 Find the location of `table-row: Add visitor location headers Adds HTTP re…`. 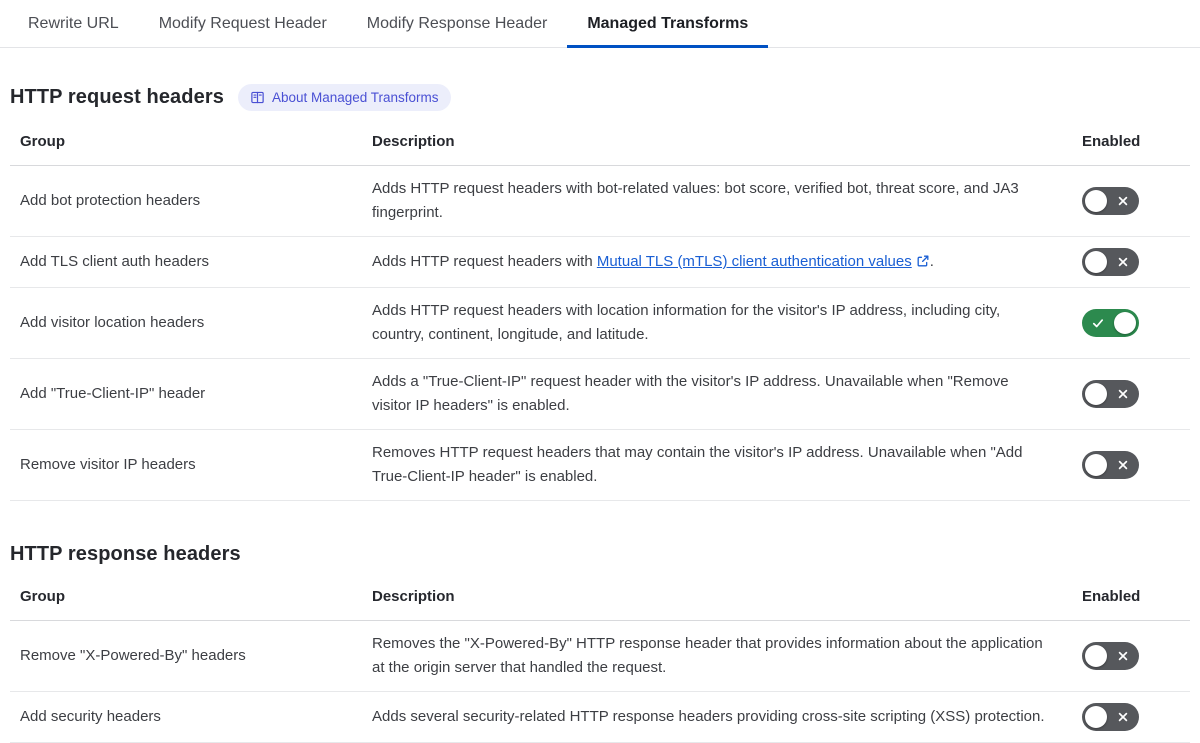

table-row: Add visitor location headers Adds HTTP re… is located at coordinates (600, 323).